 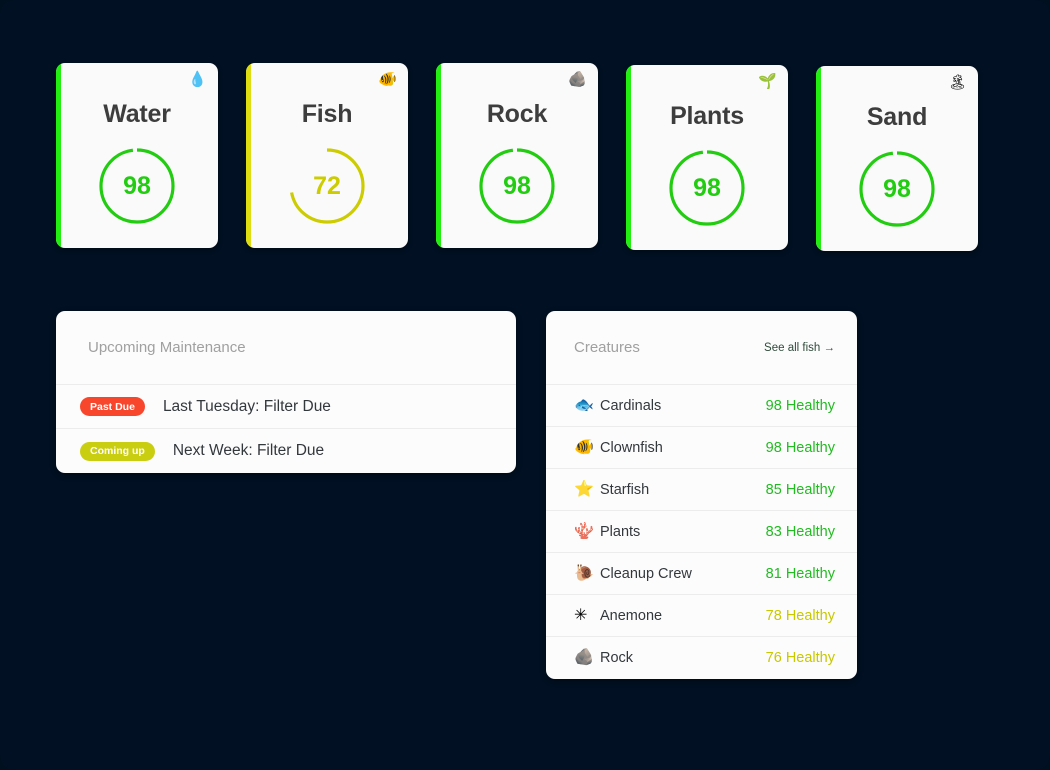 I want to click on status-card-water: 💧 Water 98, so click(x=137, y=155).